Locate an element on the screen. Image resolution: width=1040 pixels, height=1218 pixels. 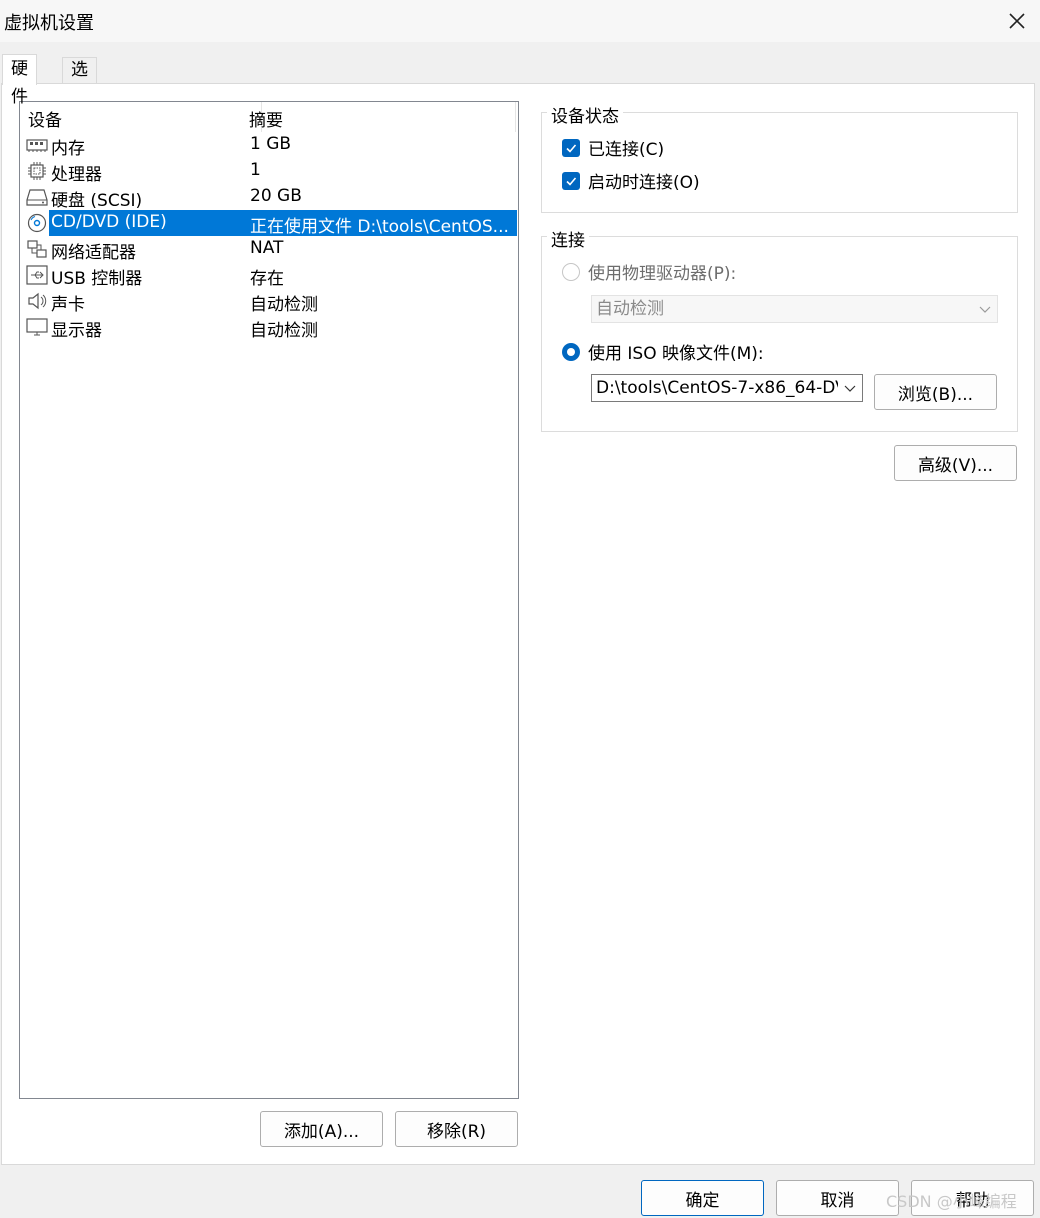
device-row-hard-disk: 硬盘 (SCSI) 20 GB is located at coordinates (270, 197).